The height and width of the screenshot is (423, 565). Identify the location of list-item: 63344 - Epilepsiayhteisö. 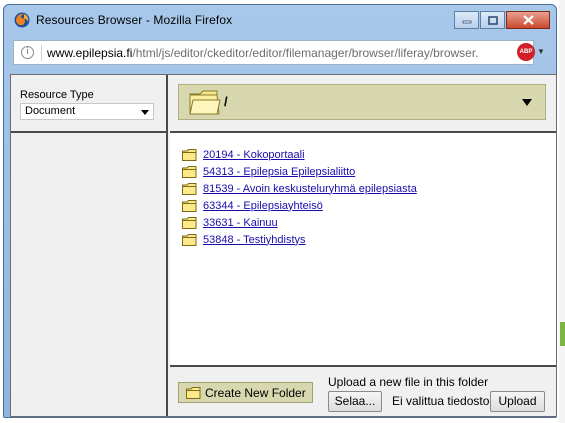
(299, 205).